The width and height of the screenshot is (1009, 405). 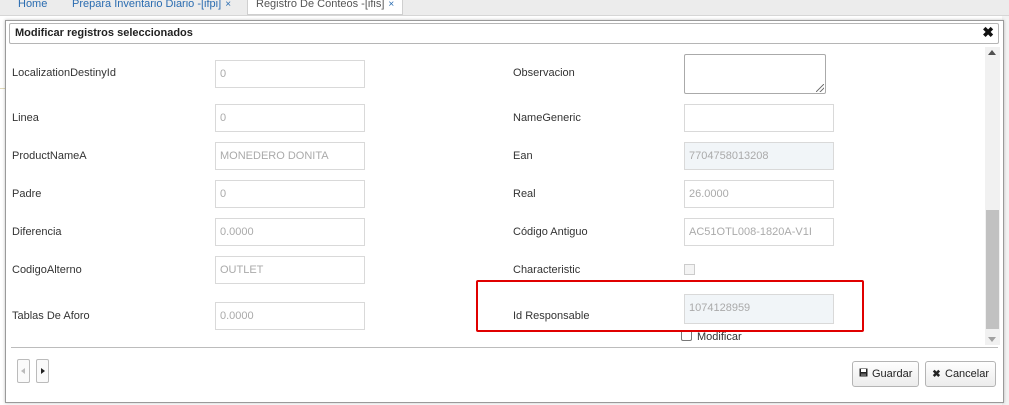 I want to click on footer-divider, so click(x=504, y=347).